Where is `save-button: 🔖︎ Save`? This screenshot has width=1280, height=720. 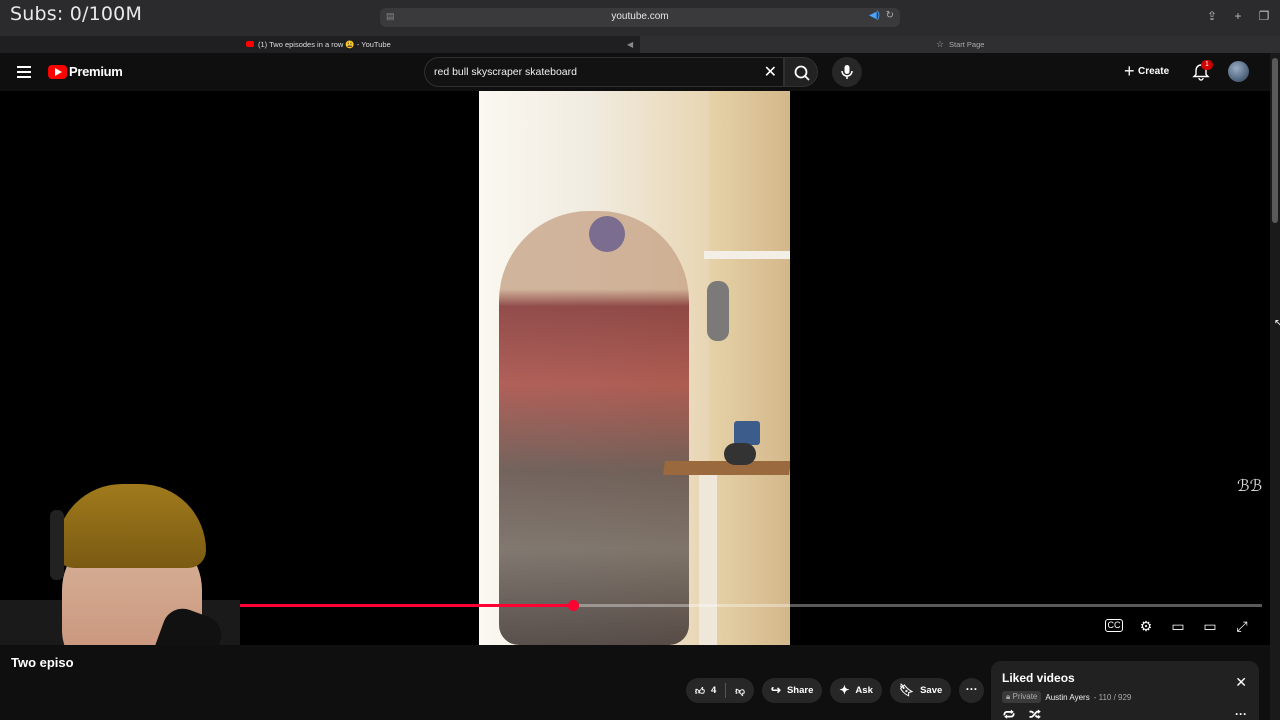
save-button: 🔖︎ Save is located at coordinates (920, 690).